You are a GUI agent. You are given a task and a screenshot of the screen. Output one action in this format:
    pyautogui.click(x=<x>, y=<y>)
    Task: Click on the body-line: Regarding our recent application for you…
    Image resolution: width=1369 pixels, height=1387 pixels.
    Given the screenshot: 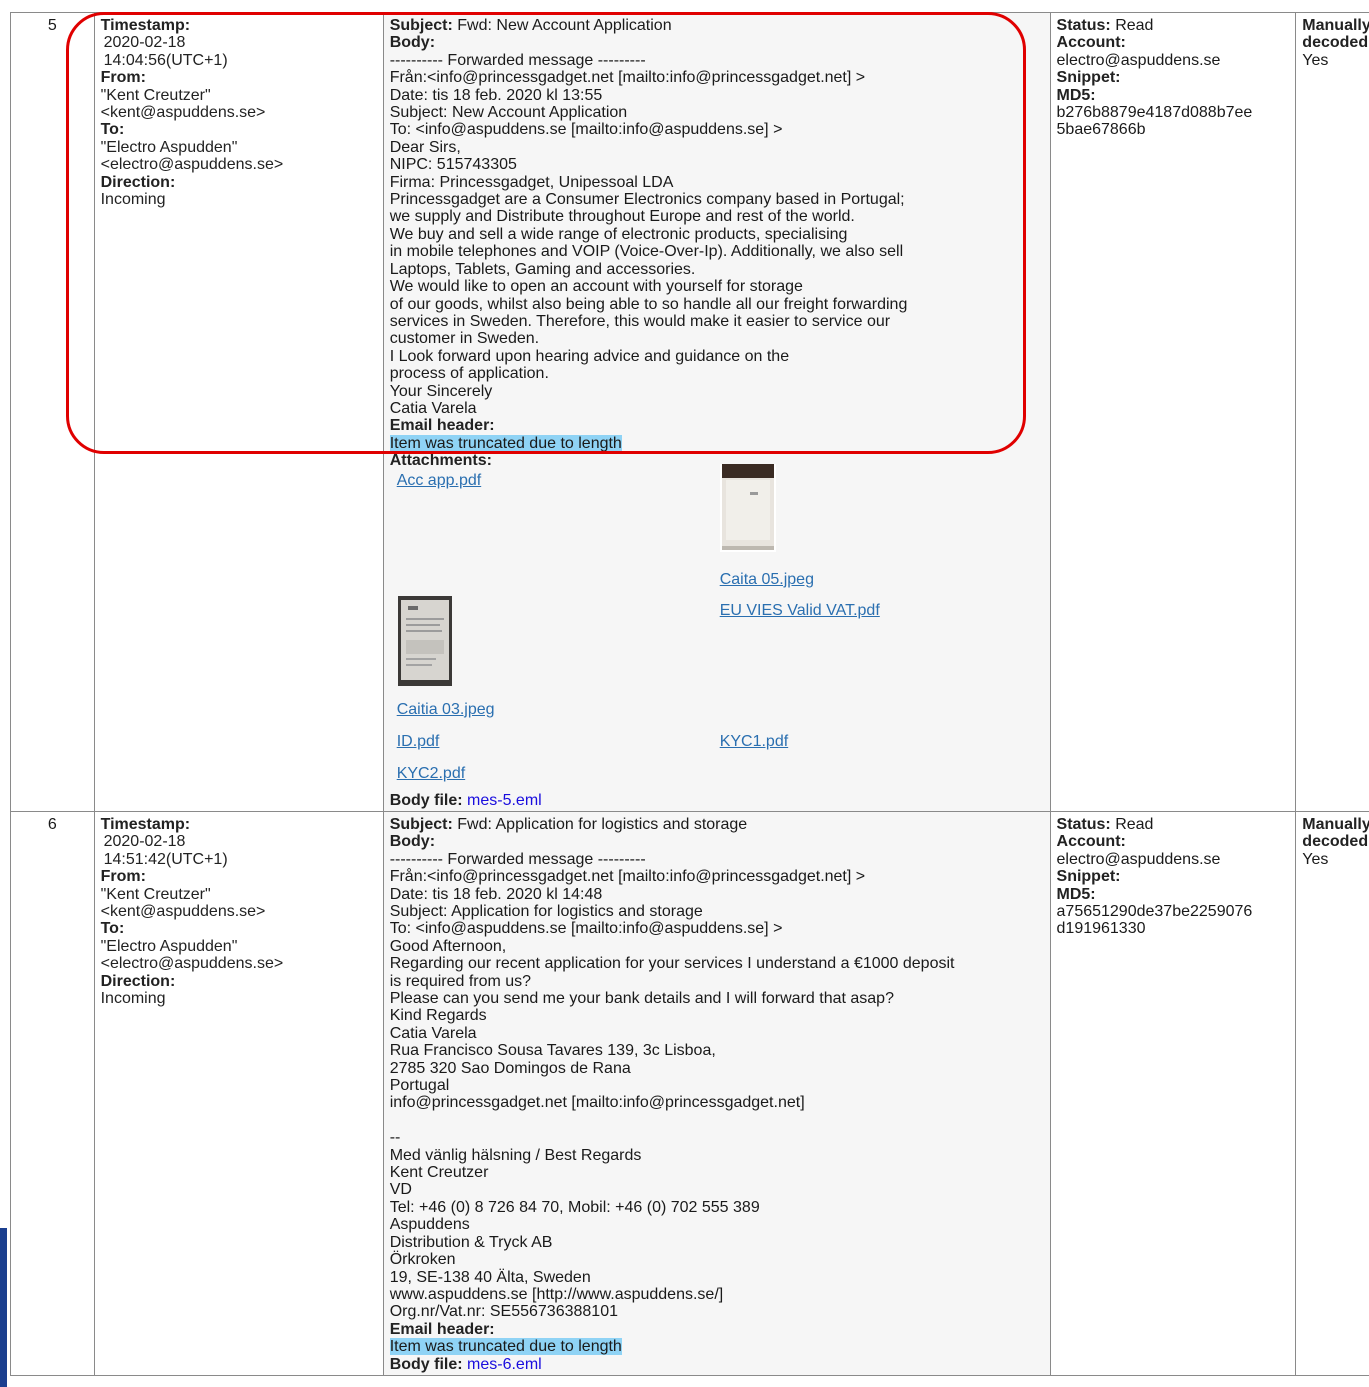 What is the action you would take?
    pyautogui.click(x=672, y=964)
    